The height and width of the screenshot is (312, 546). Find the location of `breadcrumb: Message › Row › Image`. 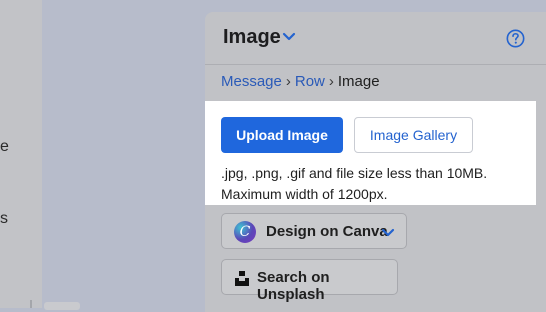

breadcrumb: Message › Row › Image is located at coordinates (300, 81).